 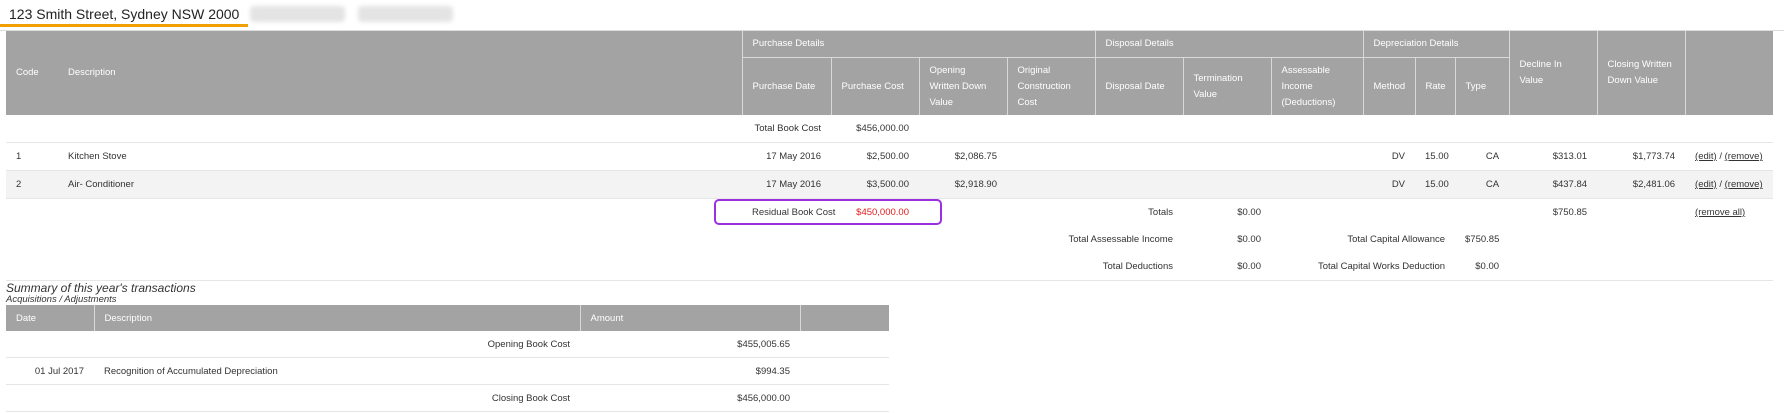 What do you see at coordinates (1363, 267) in the screenshot?
I see `total-capital-works-label: Total Capital Works Deduction` at bounding box center [1363, 267].